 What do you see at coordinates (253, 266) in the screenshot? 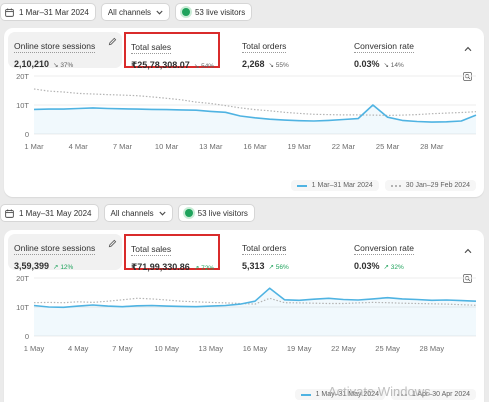
I see `metric-value: 5,313` at bounding box center [253, 266].